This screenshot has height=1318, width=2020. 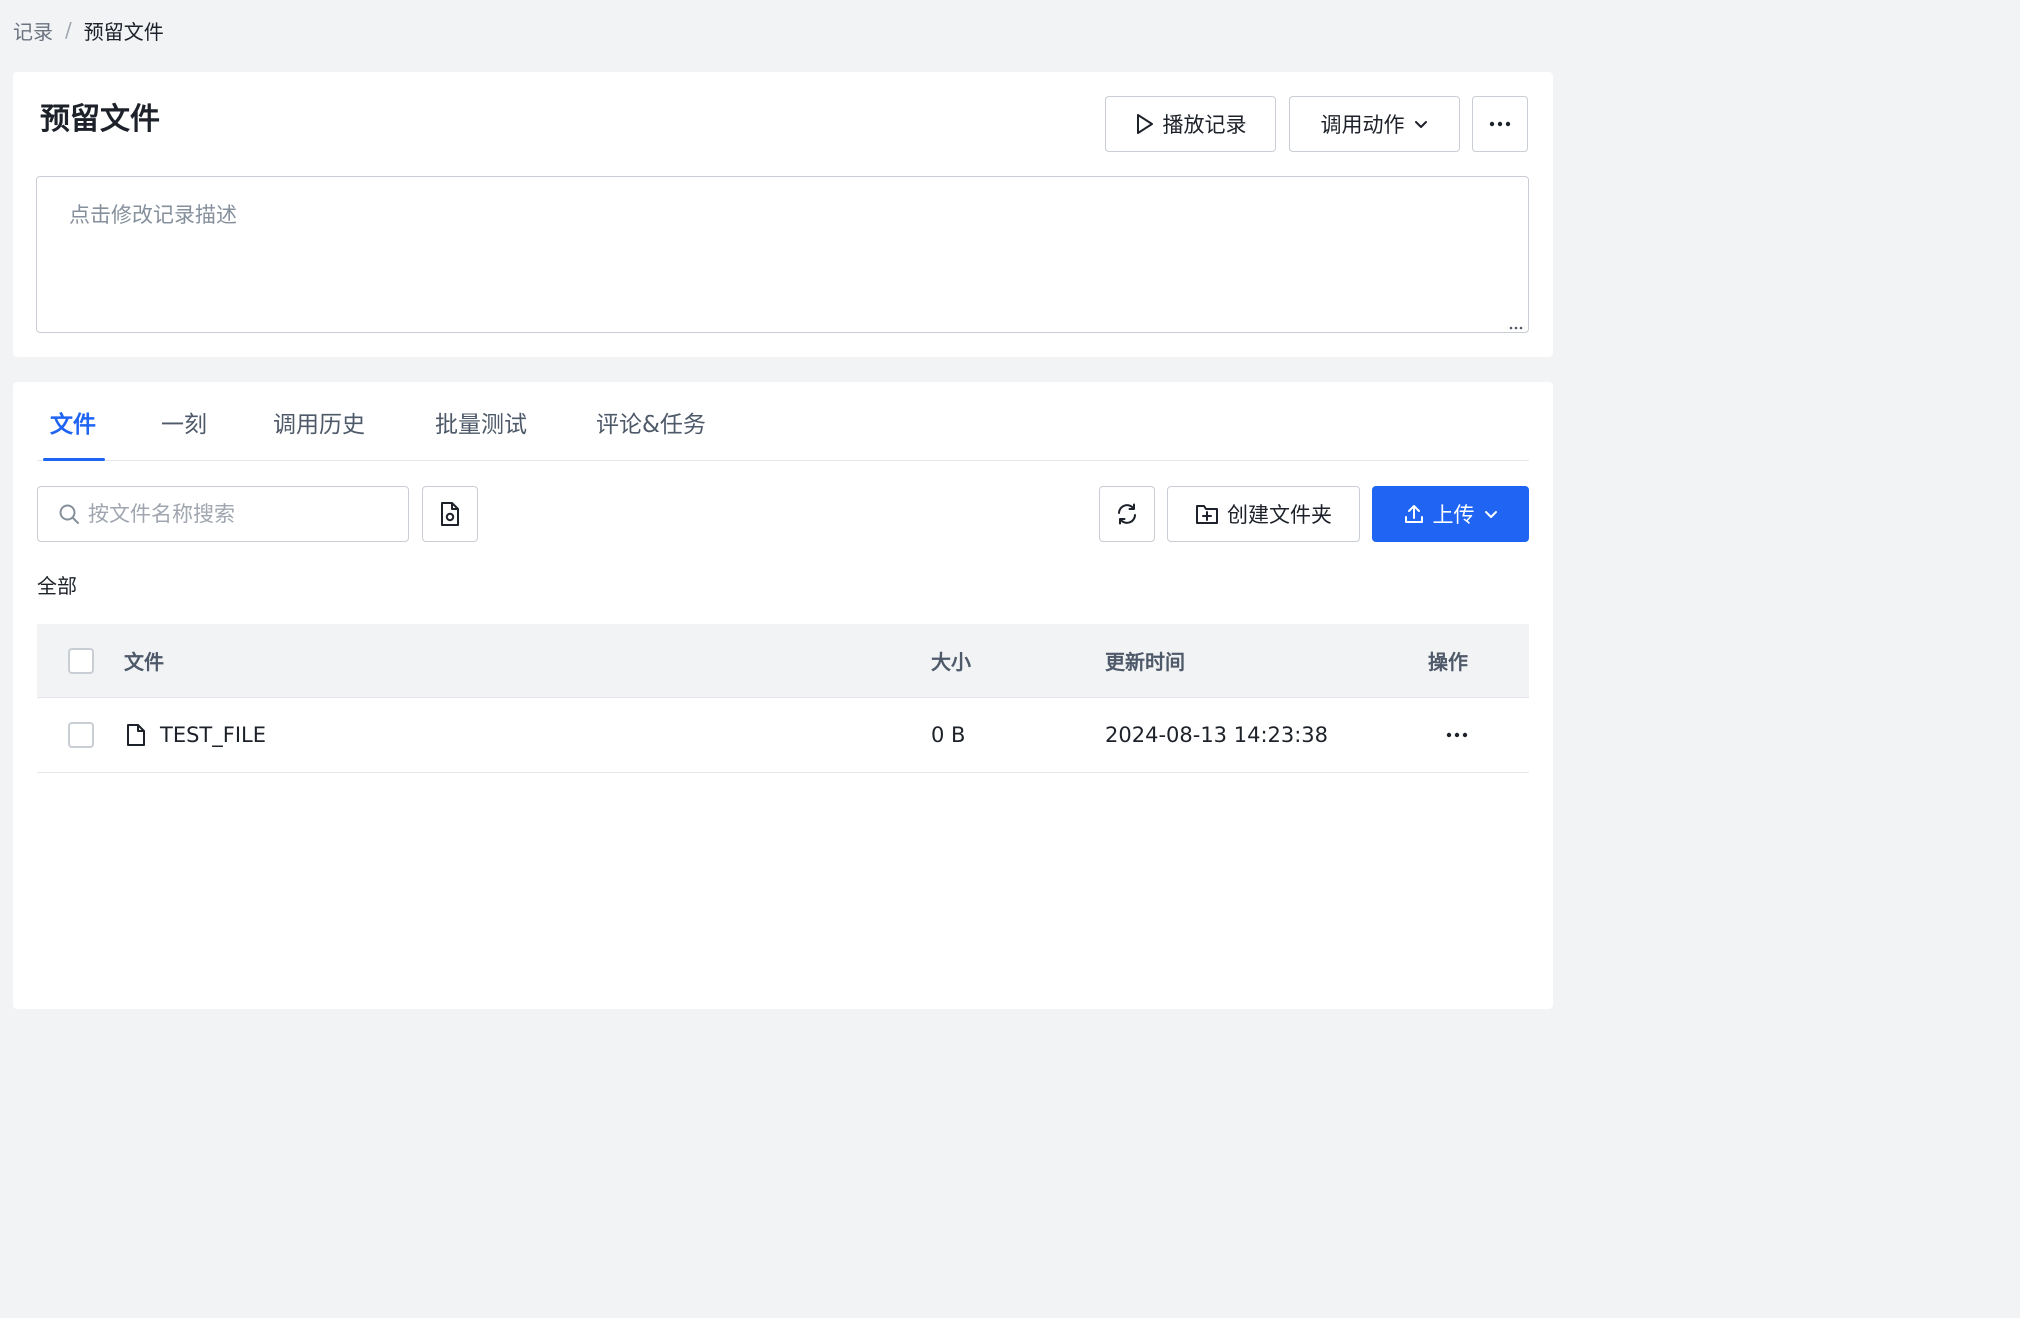 I want to click on tab-moment: 一刻, so click(x=184, y=425).